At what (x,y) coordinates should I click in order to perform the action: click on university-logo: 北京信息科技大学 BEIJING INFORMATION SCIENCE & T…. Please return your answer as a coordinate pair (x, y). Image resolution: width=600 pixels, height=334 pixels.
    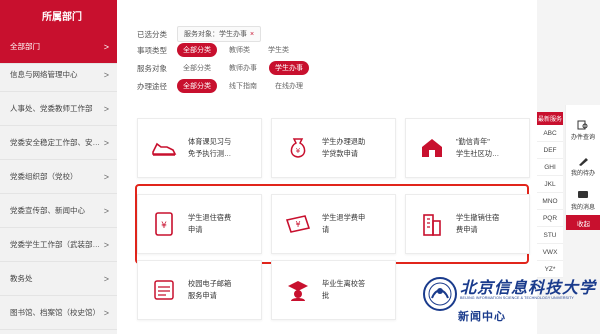
    Looking at the image, I should click on (511, 302).